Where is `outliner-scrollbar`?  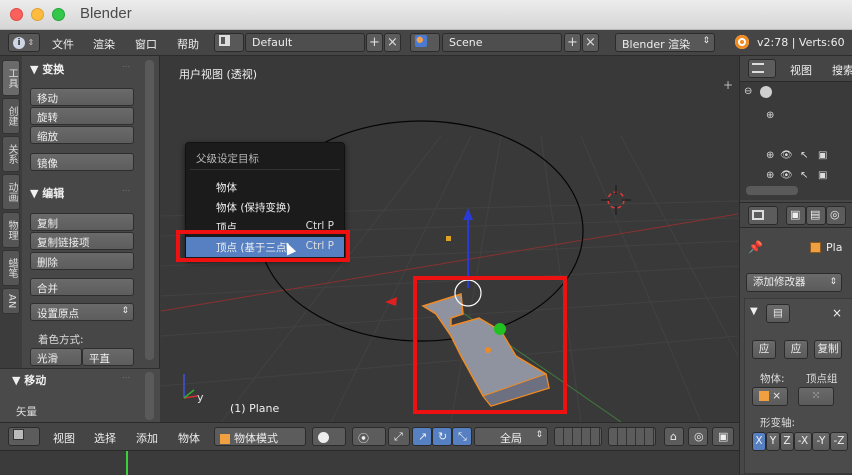 outliner-scrollbar is located at coordinates (772, 190).